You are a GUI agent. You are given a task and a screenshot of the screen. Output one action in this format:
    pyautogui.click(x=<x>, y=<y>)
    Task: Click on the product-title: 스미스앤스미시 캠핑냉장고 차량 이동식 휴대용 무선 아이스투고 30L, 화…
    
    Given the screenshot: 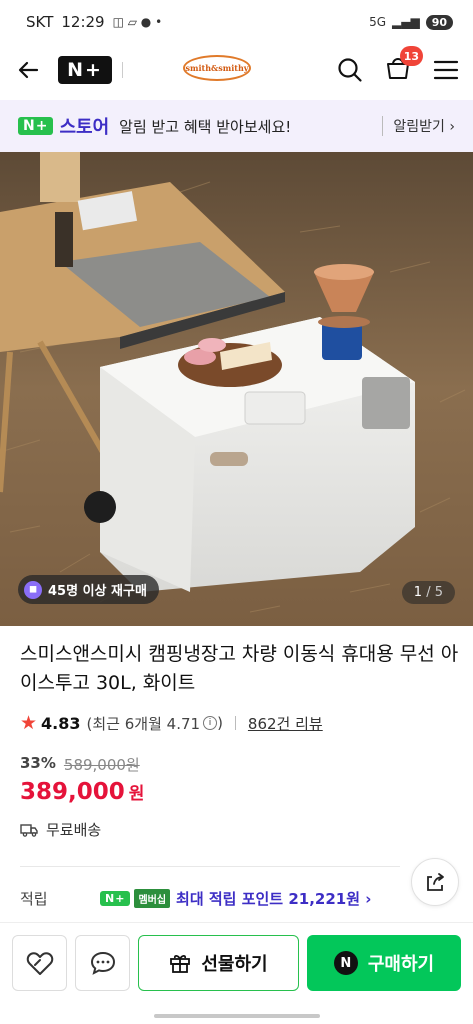 What is the action you would take?
    pyautogui.click(x=239, y=668)
    